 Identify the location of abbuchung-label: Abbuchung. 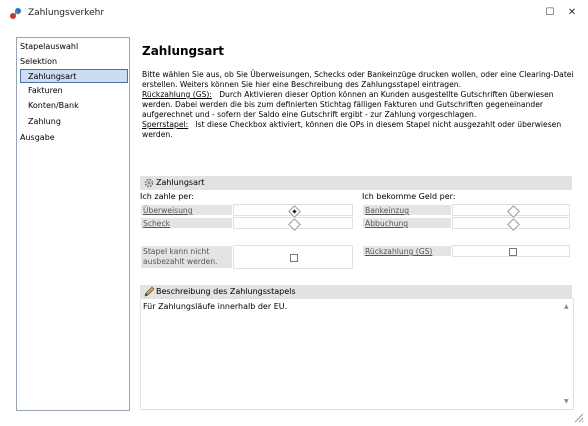
(407, 223).